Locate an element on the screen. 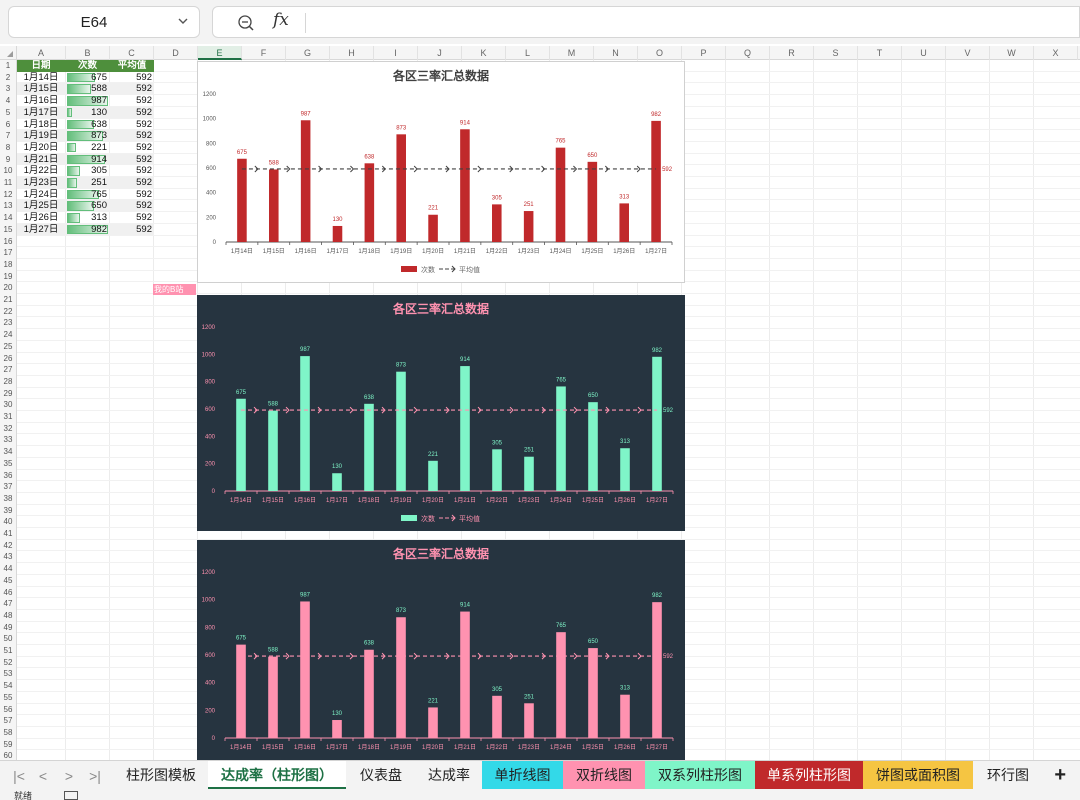 This screenshot has height=800, width=1080. row-header-29: 29 is located at coordinates (8, 394).